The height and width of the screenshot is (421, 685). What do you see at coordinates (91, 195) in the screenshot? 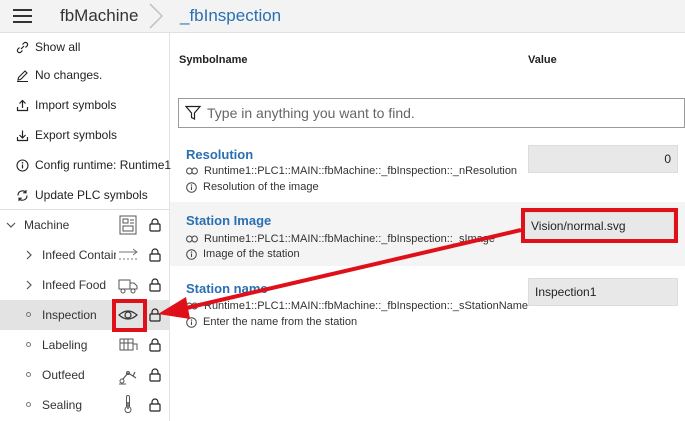
I see `update-plc-symbols-label: Update PLC symbols` at bounding box center [91, 195].